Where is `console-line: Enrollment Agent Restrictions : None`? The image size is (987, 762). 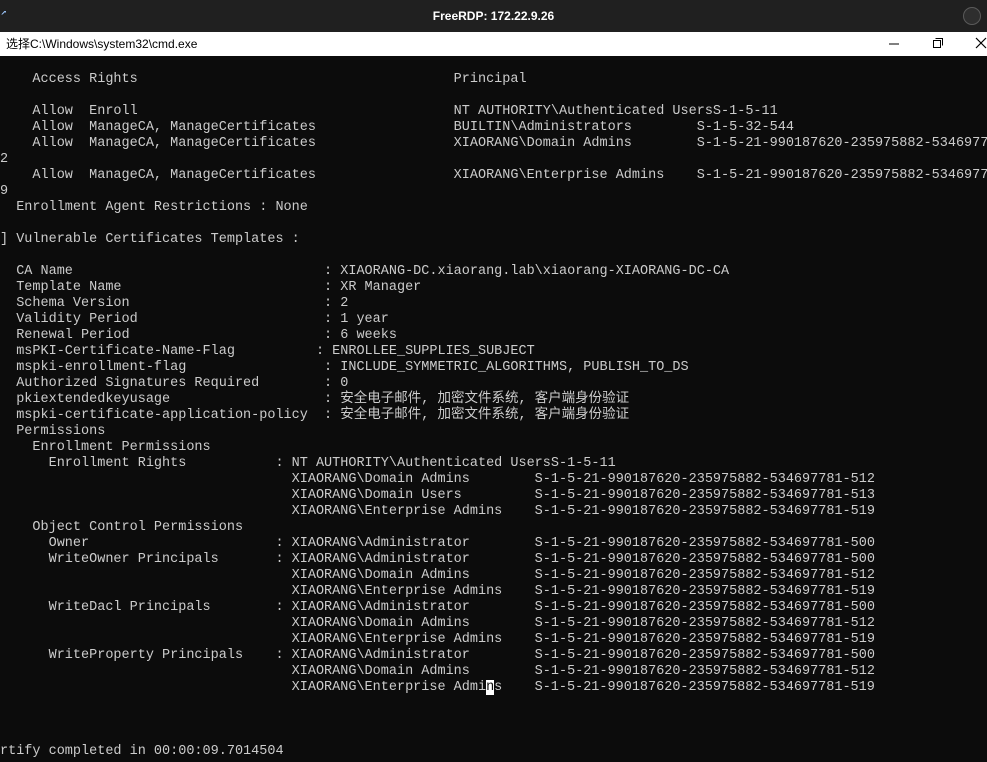
console-line: Enrollment Agent Restrictions : None is located at coordinates (154, 207).